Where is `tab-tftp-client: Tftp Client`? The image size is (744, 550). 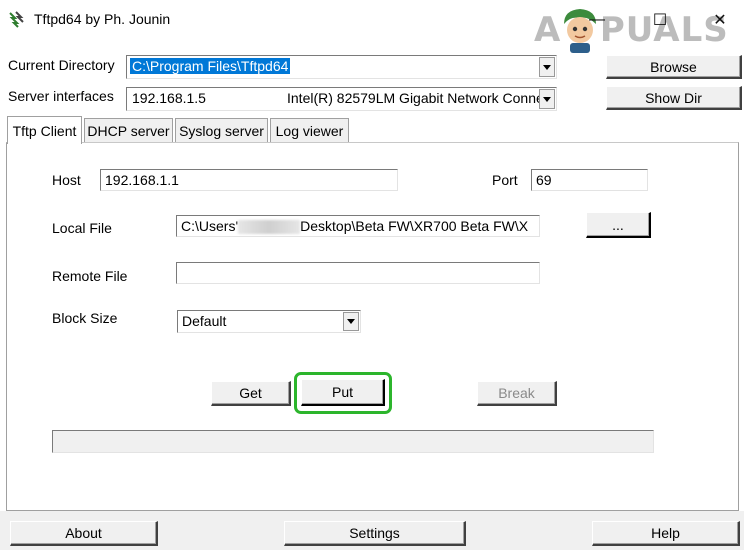 tab-tftp-client: Tftp Client is located at coordinates (44, 130).